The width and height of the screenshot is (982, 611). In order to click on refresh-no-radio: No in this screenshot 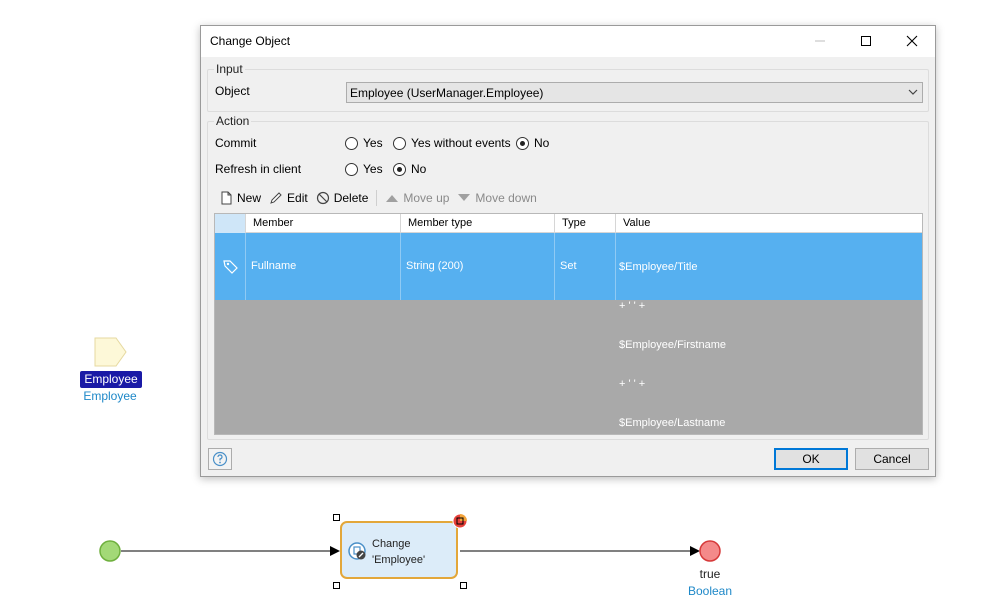, I will do `click(409, 169)`.